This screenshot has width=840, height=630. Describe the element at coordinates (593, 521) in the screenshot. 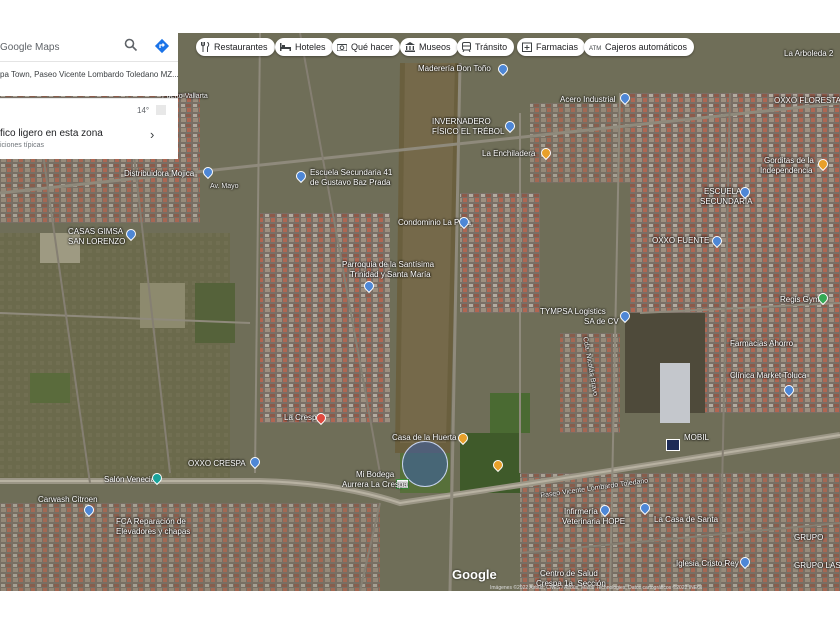

I see `place-label: Veterinaria HOPE` at that location.